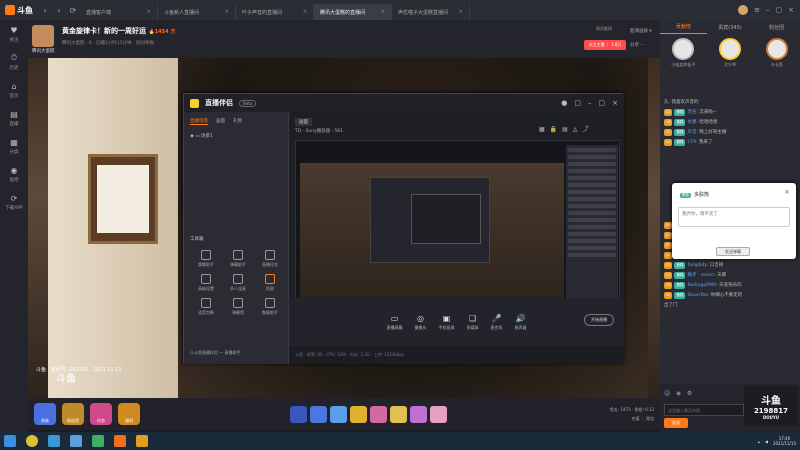 Image resolution: width=800 pixels, height=450 pixels. I want to click on chat-input: 这里输入聊天内容, so click(704, 410).